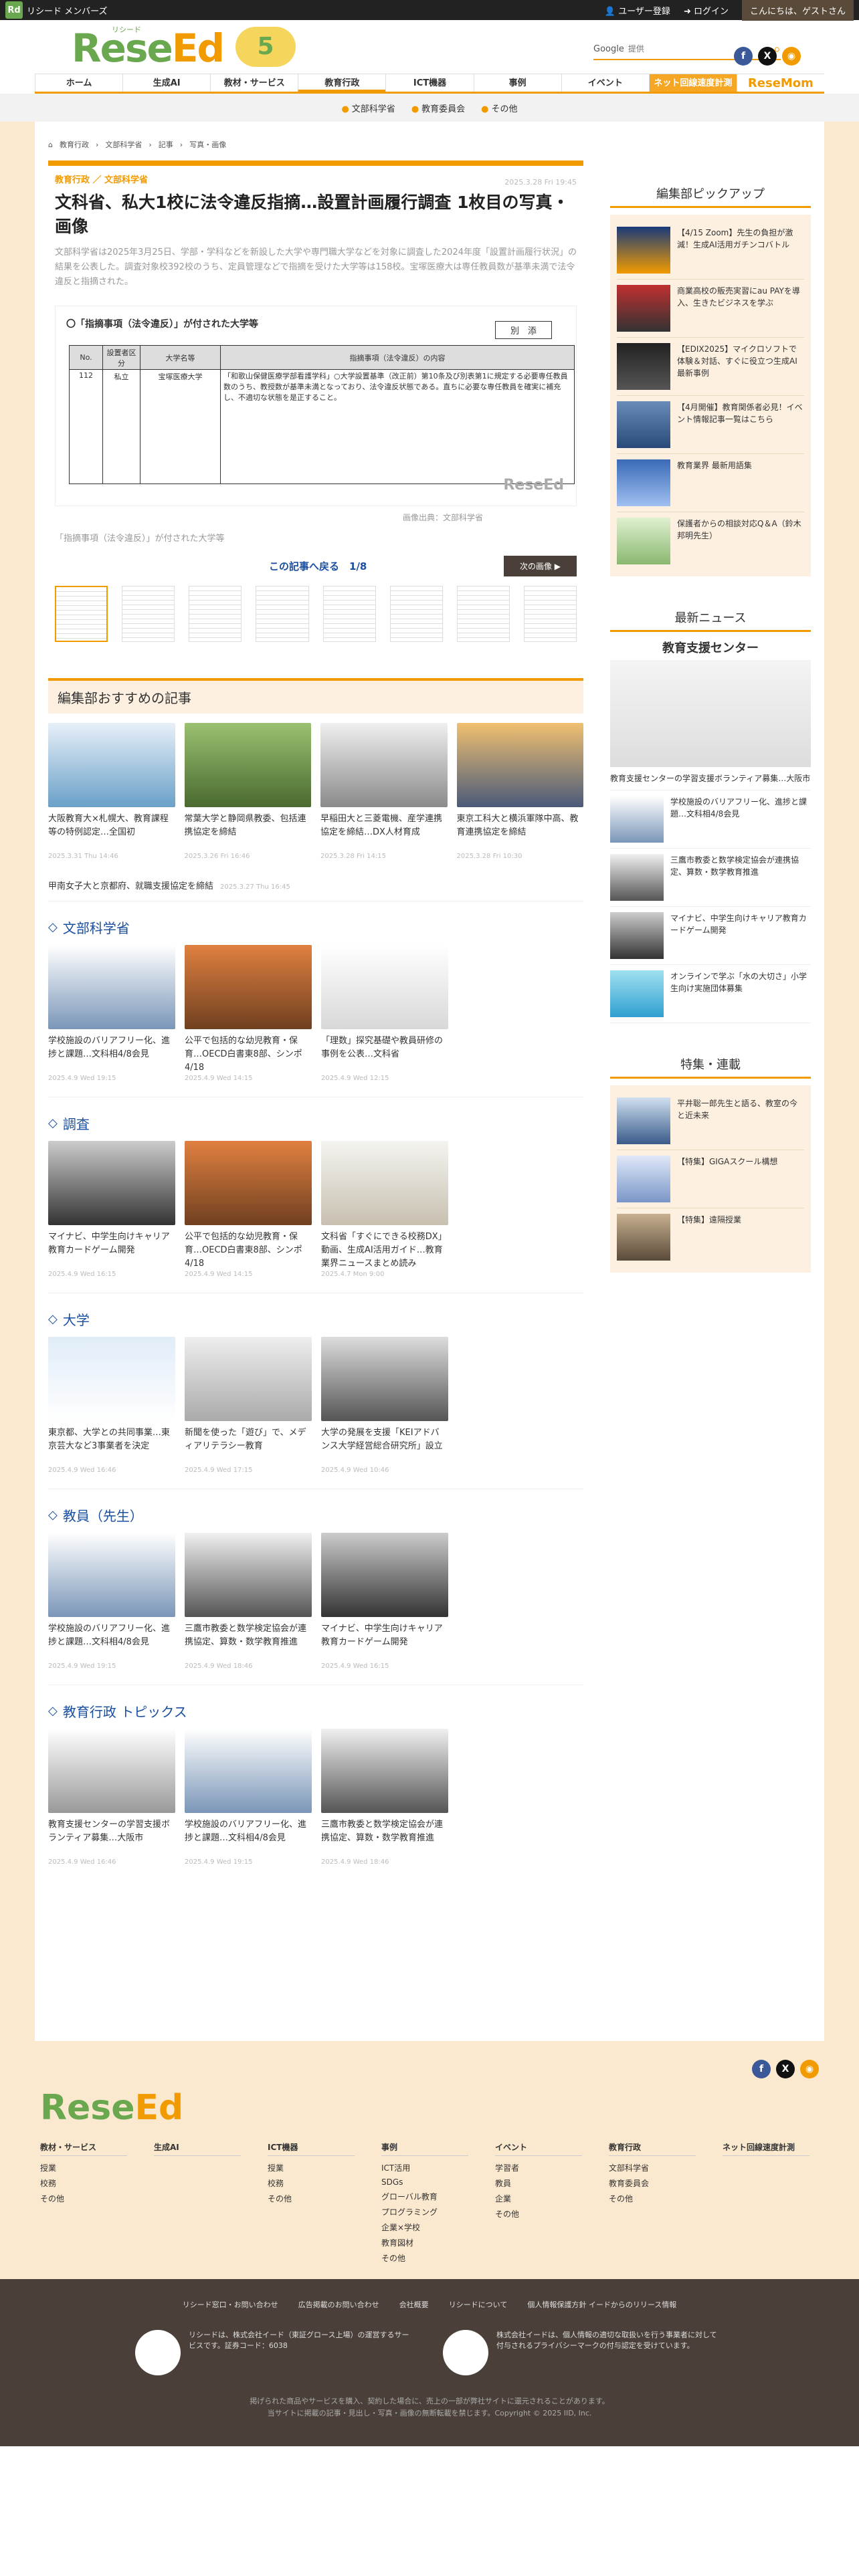  I want to click on feature-item: 【特集】GIGAスクール構想, so click(710, 1179).